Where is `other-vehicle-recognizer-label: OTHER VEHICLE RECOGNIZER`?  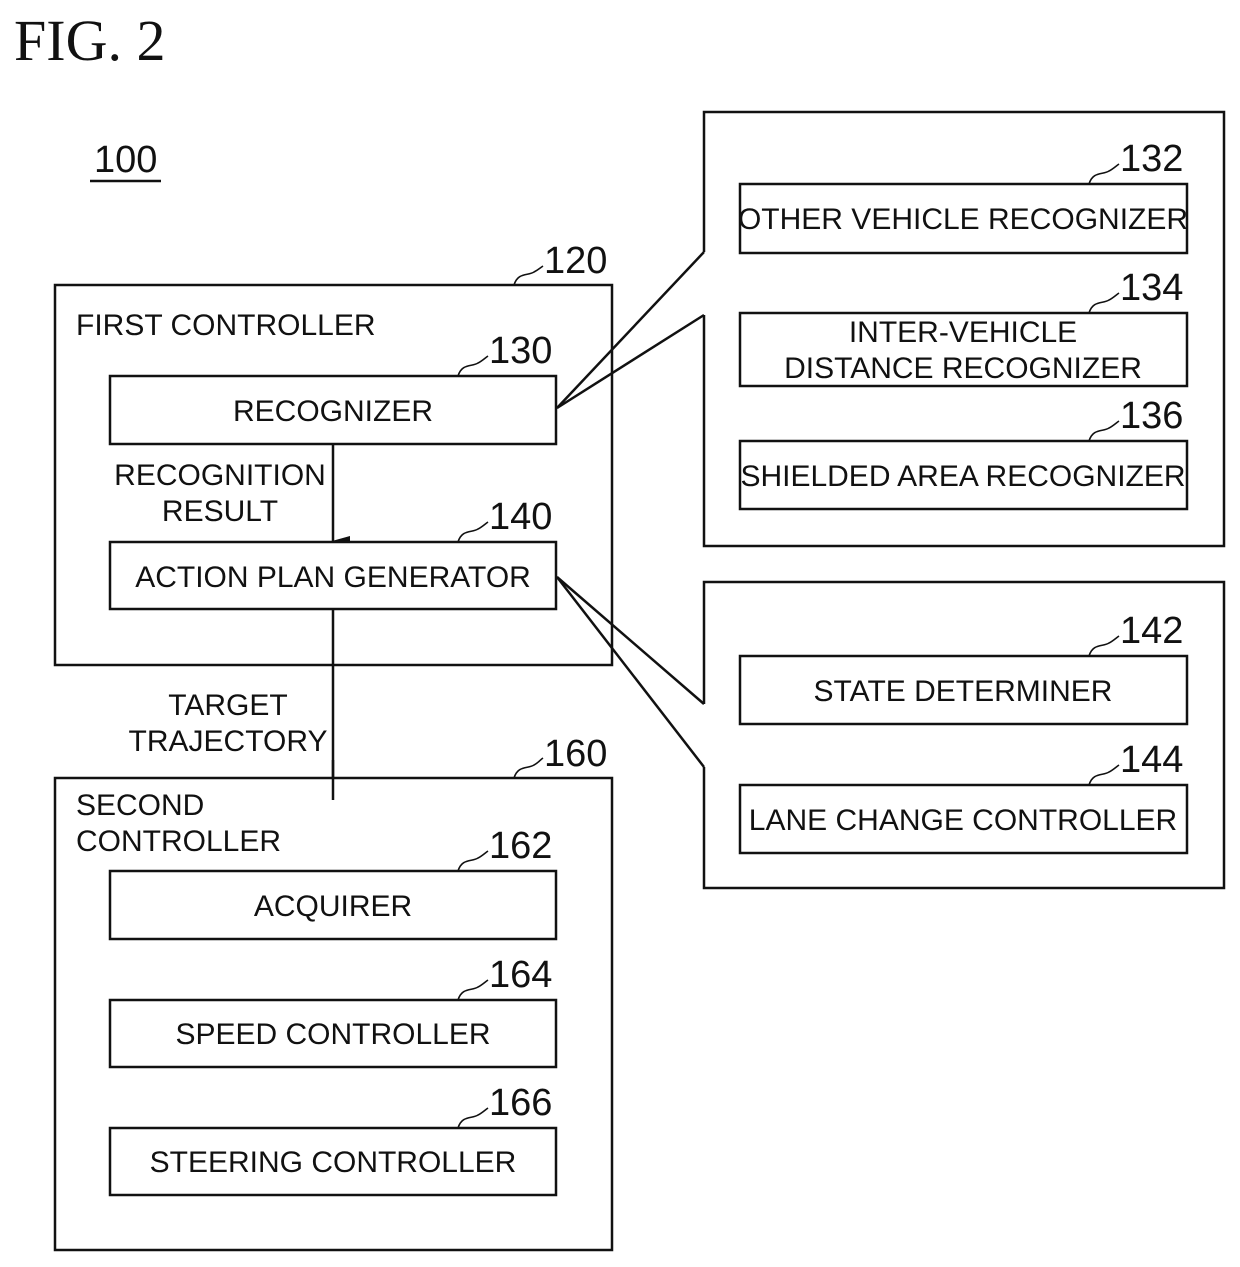
other-vehicle-recognizer-label: OTHER VEHICLE RECOGNIZER is located at coordinates (963, 219).